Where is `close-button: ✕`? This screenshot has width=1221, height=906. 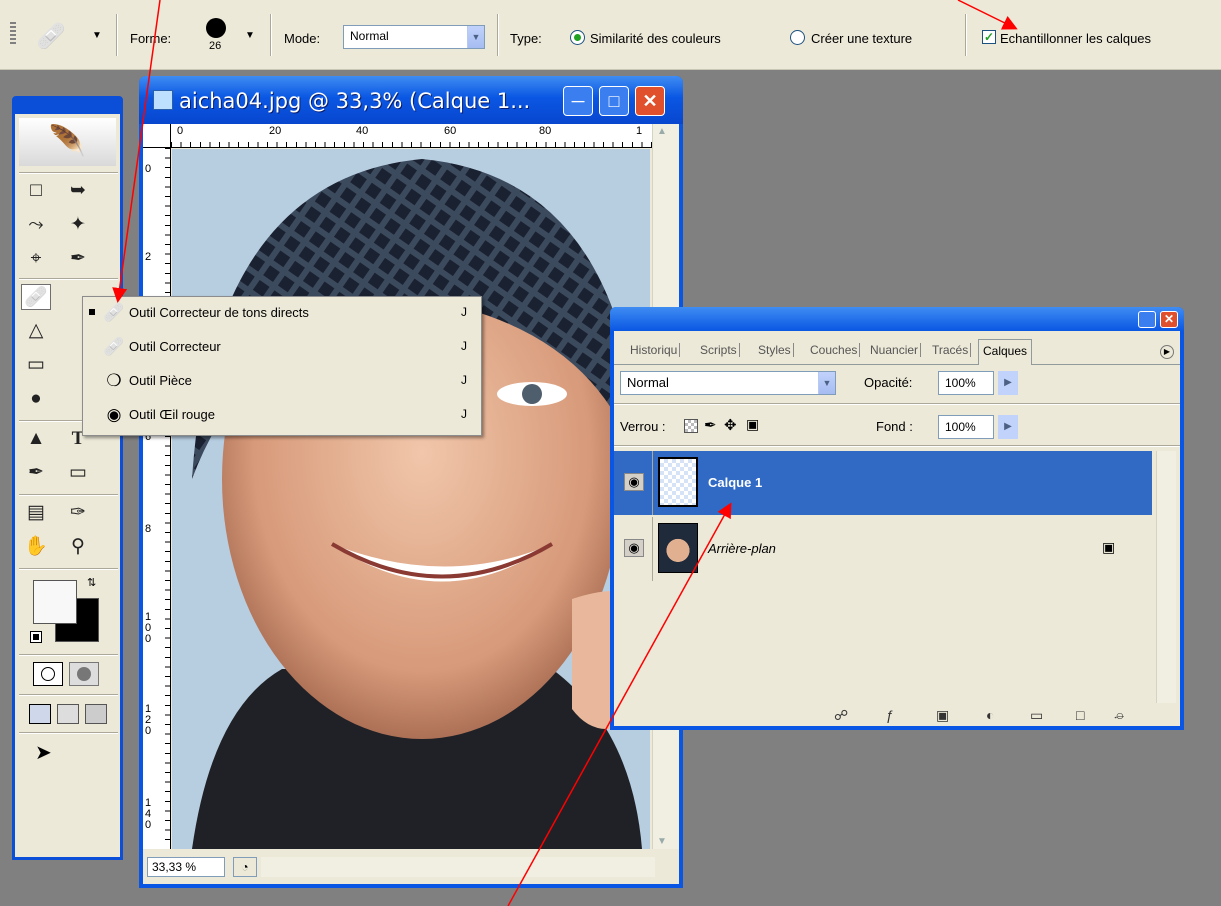
close-button: ✕ is located at coordinates (650, 101).